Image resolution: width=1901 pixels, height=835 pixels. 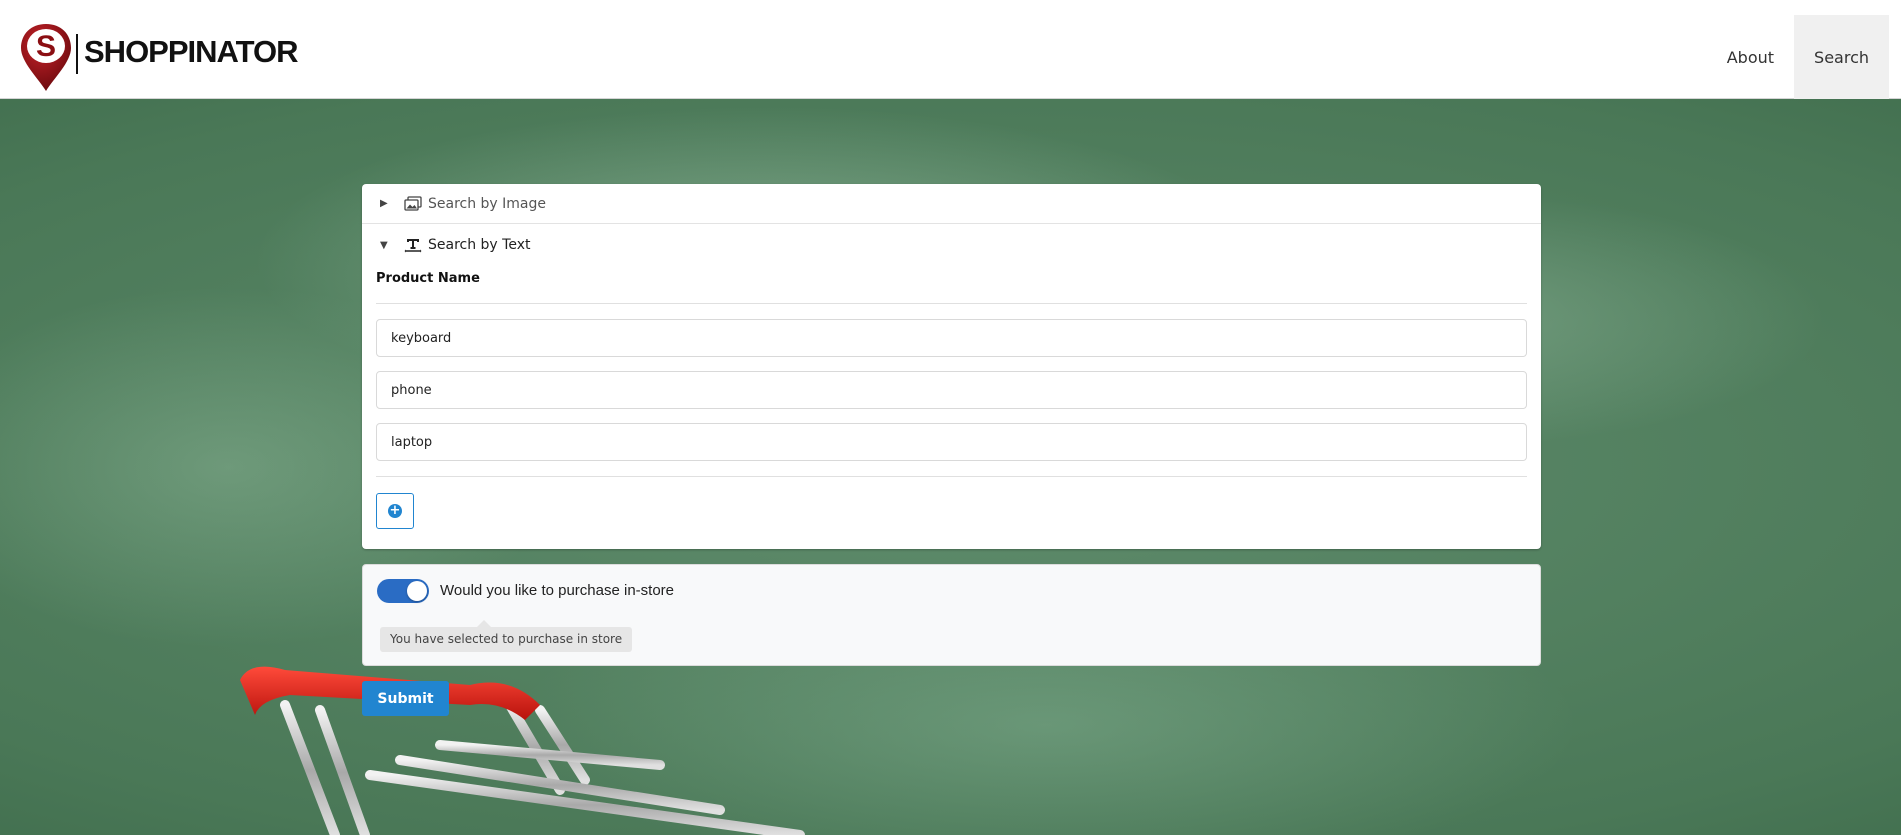 What do you see at coordinates (484, 623) in the screenshot?
I see `tooltip-pointer` at bounding box center [484, 623].